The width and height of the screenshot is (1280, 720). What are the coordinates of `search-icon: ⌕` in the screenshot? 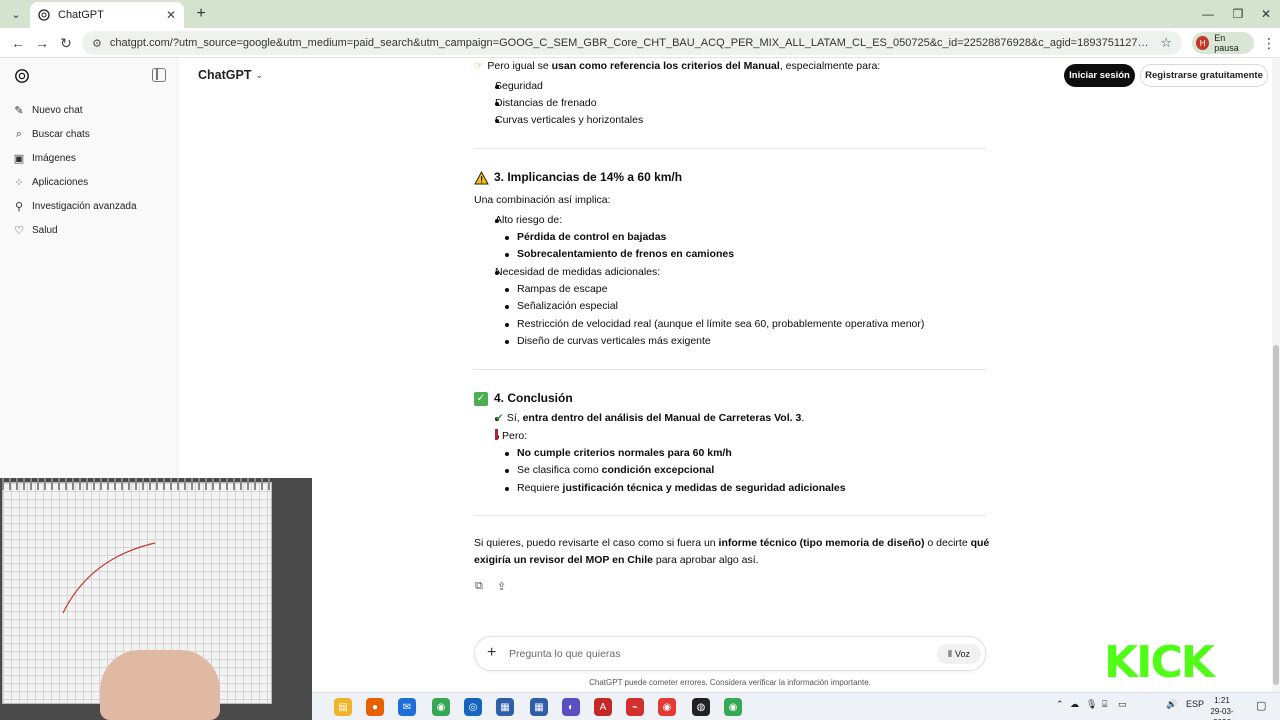 It's located at (19, 133).